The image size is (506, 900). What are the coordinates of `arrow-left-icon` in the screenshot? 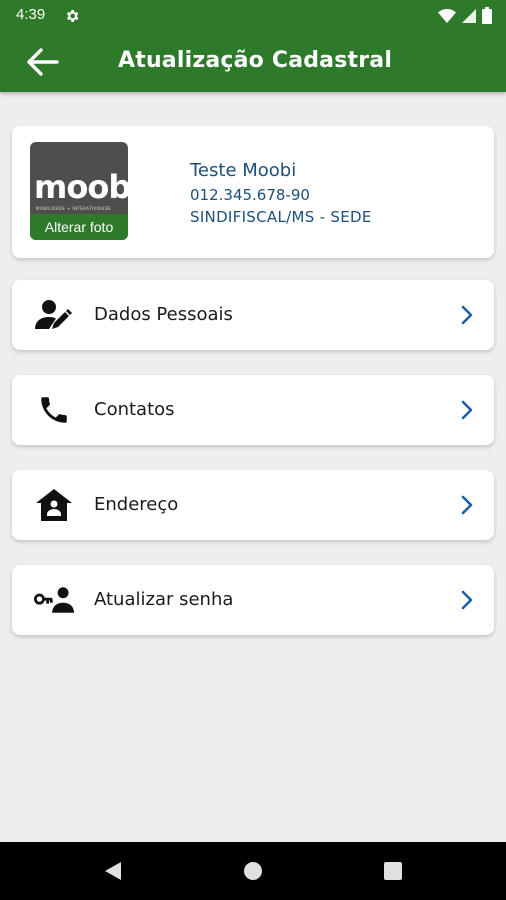 It's located at (43, 62).